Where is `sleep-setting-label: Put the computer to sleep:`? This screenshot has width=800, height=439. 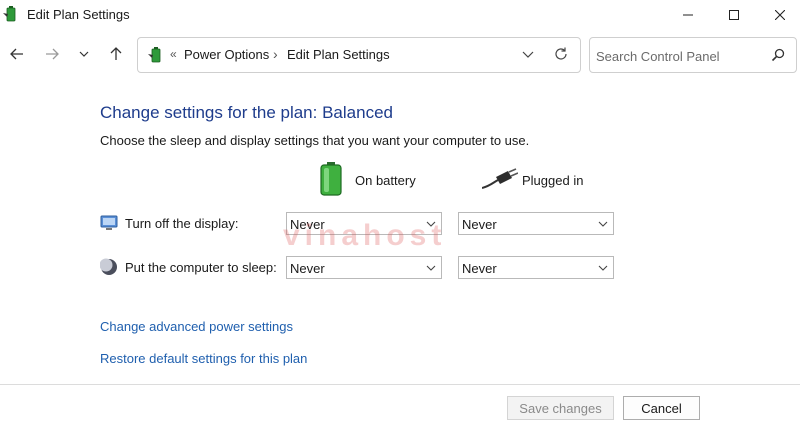
sleep-setting-label: Put the computer to sleep: is located at coordinates (201, 267).